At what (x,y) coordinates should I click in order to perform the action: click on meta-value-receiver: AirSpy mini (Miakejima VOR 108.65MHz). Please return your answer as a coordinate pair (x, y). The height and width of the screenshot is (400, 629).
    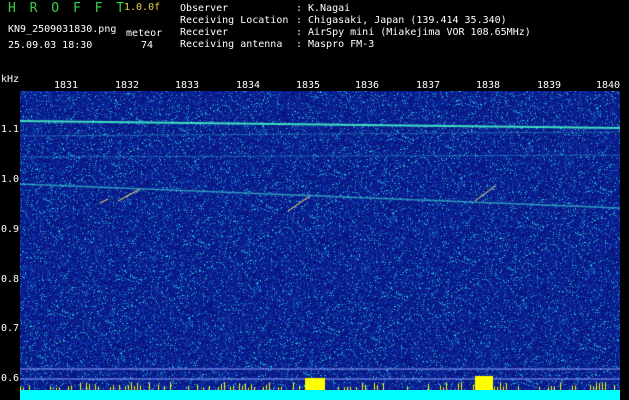
    Looking at the image, I should click on (419, 32).